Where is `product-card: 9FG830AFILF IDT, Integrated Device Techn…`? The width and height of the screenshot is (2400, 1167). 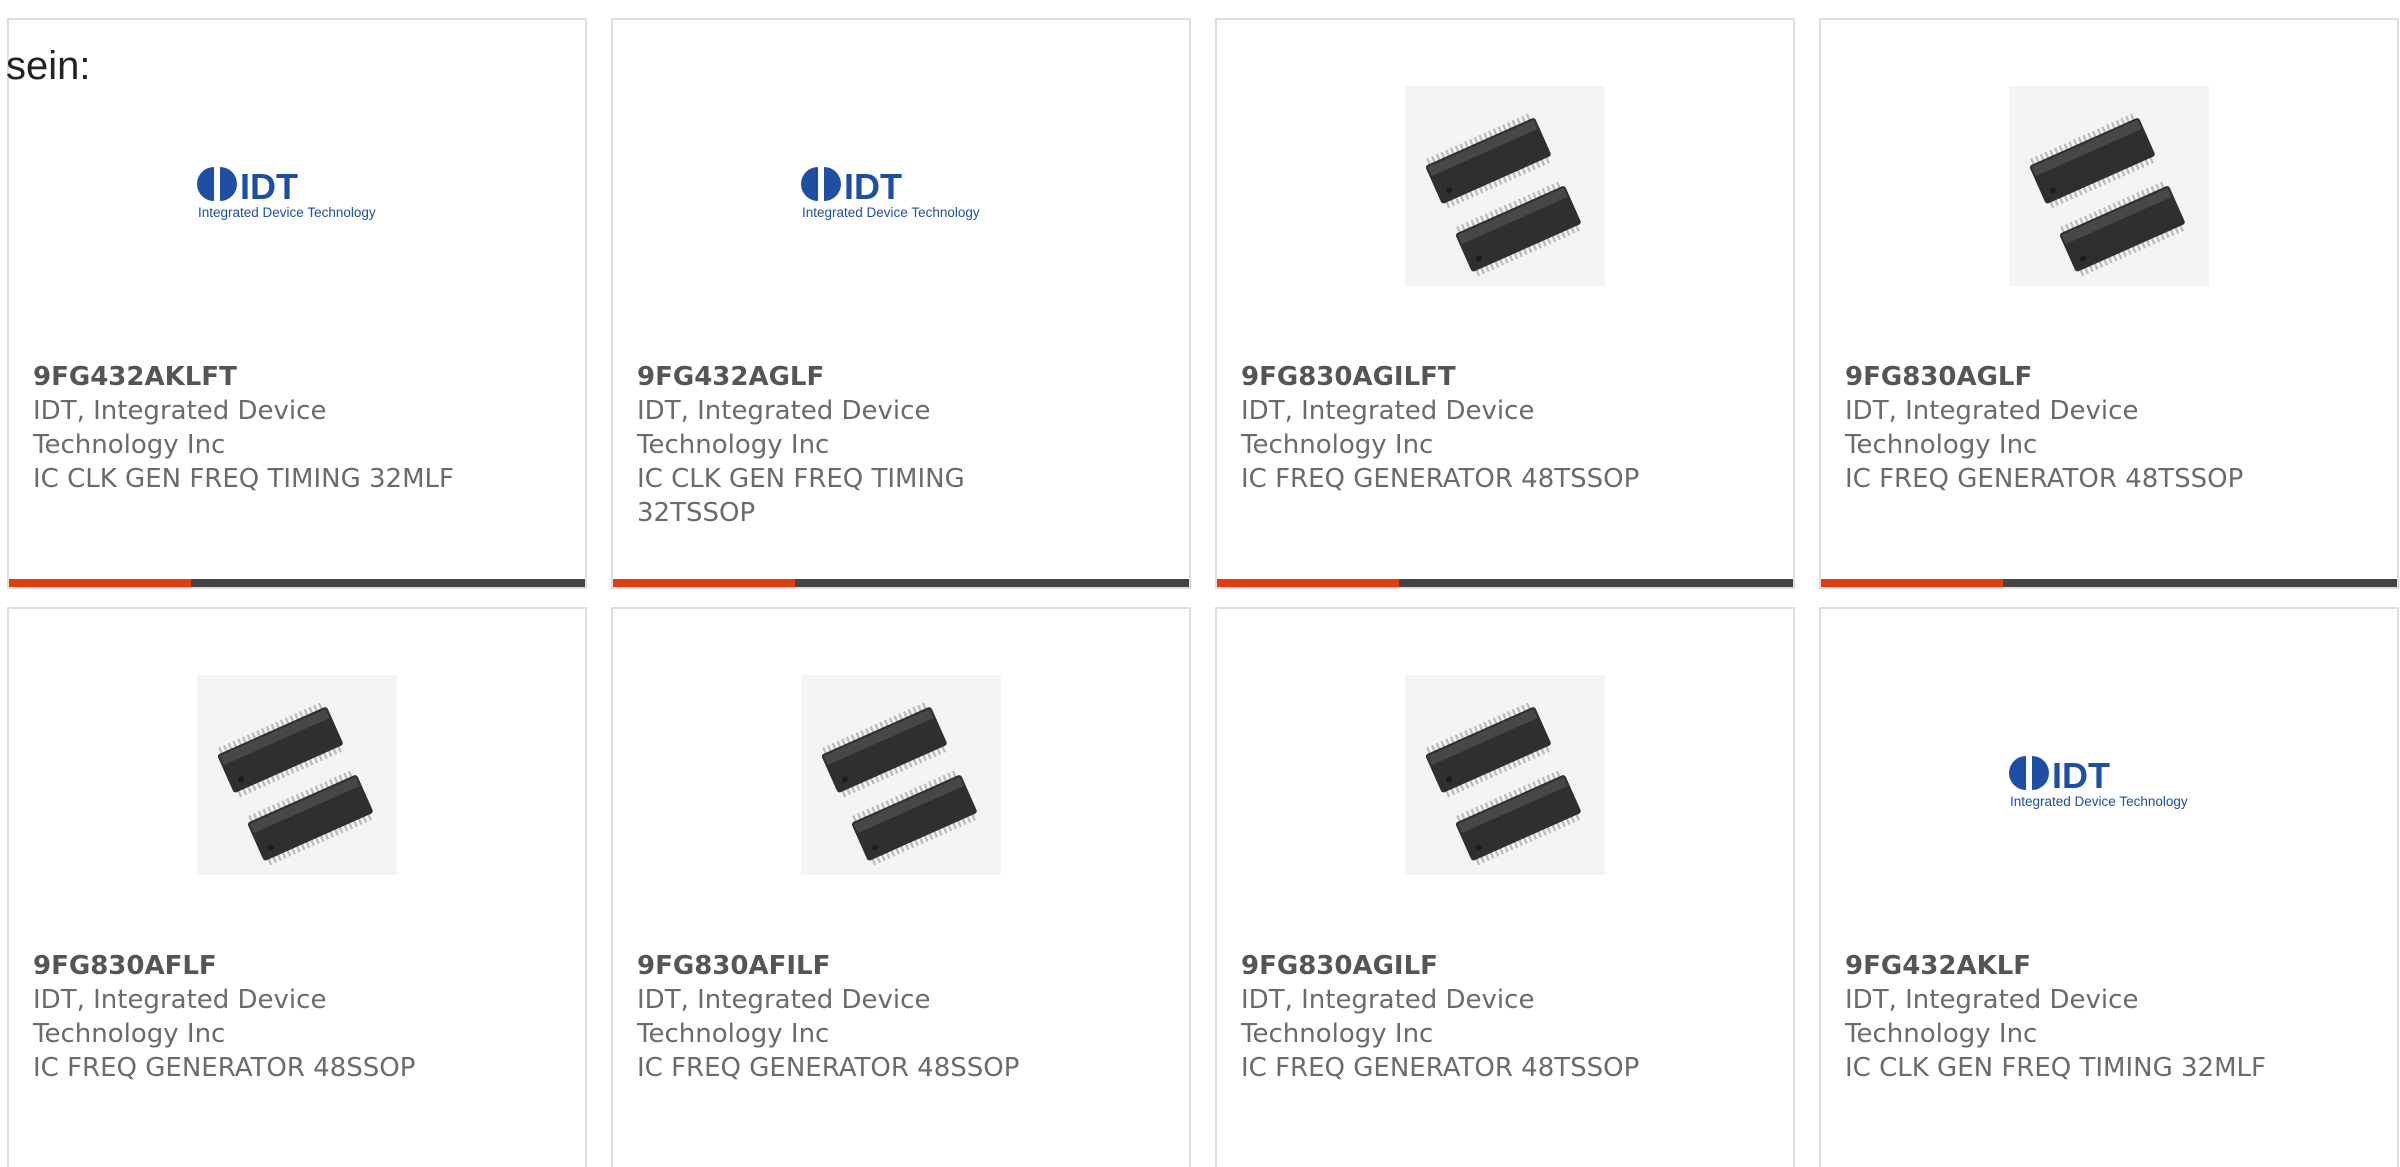 product-card: 9FG830AFILF IDT, Integrated Device Techn… is located at coordinates (901, 887).